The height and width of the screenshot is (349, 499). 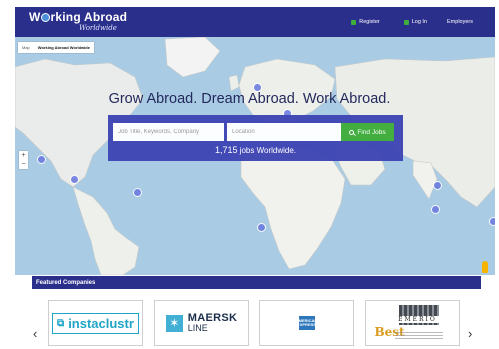 What do you see at coordinates (256, 282) in the screenshot?
I see `featured-companies-header: Featured Companies` at bounding box center [256, 282].